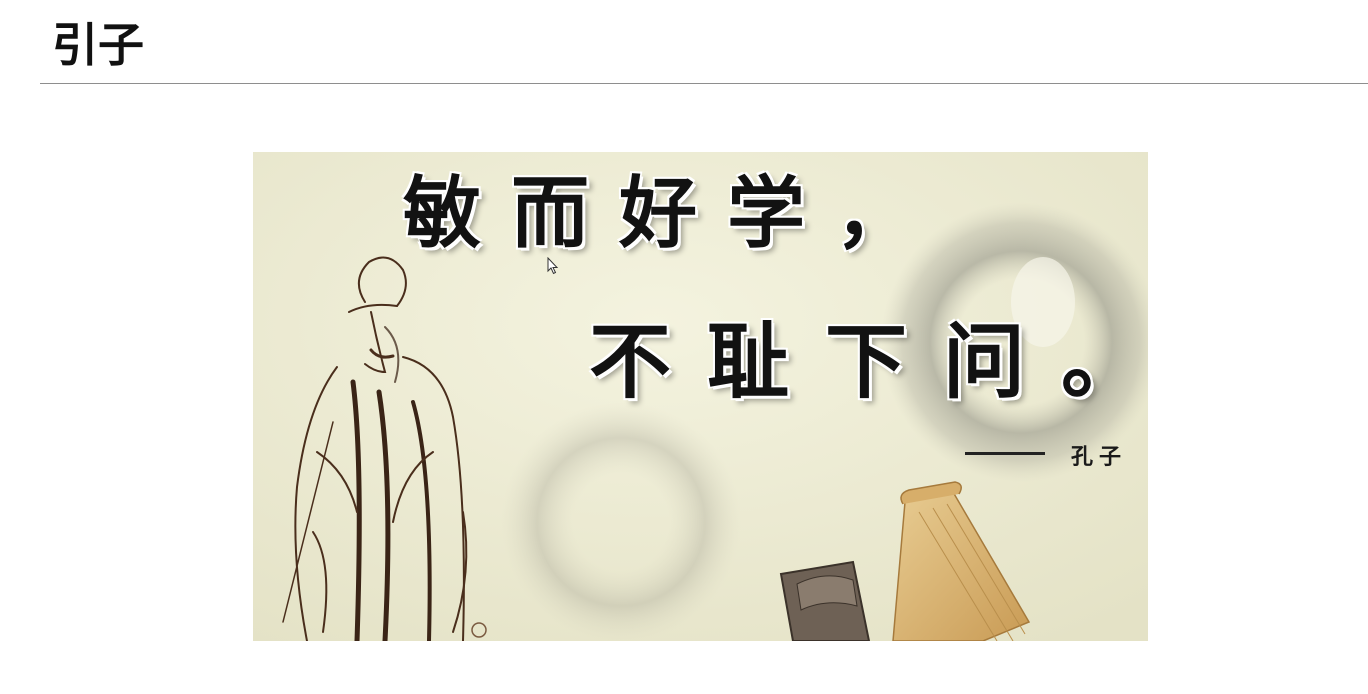 Image resolution: width=1368 pixels, height=694 pixels. I want to click on slide-title: 引子, so click(98, 45).